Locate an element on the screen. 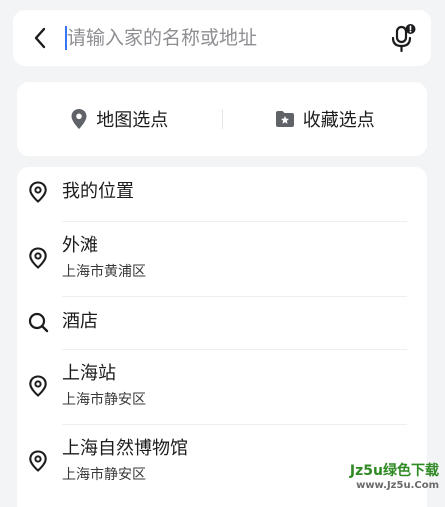 Image resolution: width=445 pixels, height=507 pixels. voice-input-button is located at coordinates (403, 38).